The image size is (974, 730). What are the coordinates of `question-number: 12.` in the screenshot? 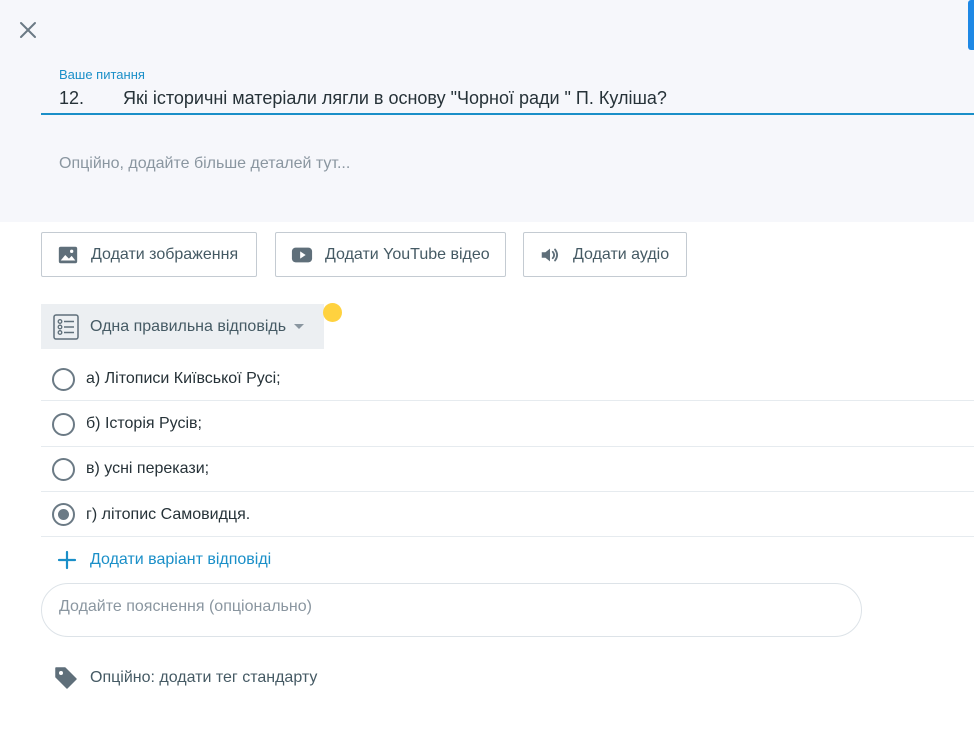 It's located at (72, 98).